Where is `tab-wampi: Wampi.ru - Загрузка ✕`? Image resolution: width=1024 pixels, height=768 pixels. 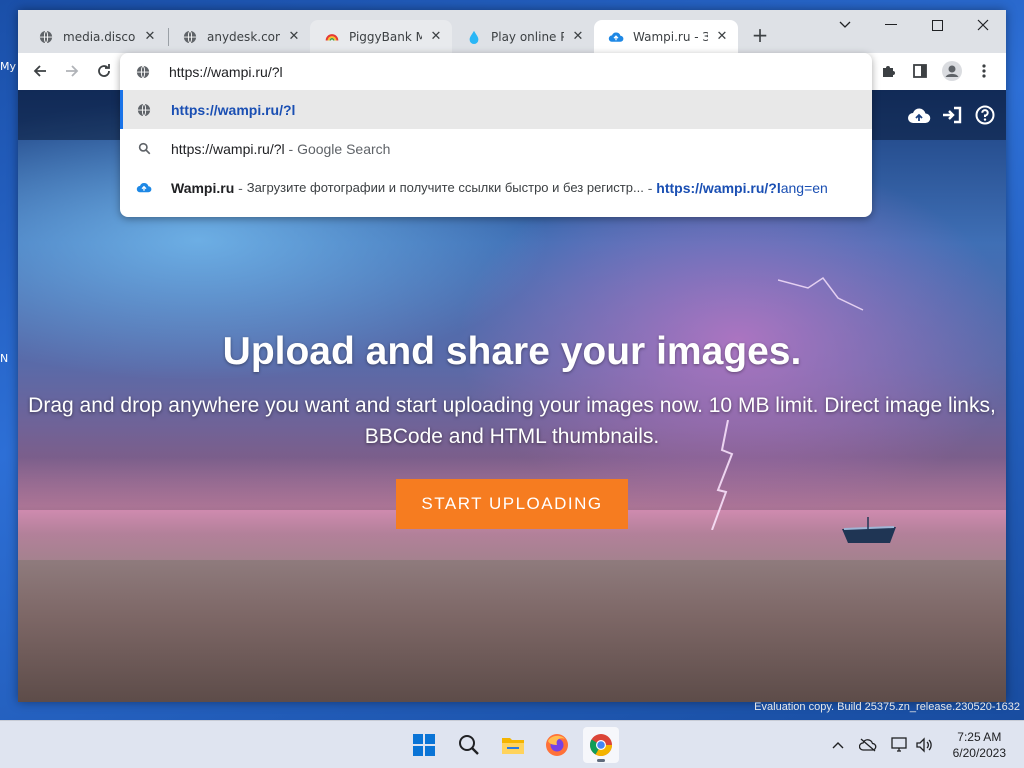
tab-wampi: Wampi.ru - Загрузка ✕ is located at coordinates (666, 36).